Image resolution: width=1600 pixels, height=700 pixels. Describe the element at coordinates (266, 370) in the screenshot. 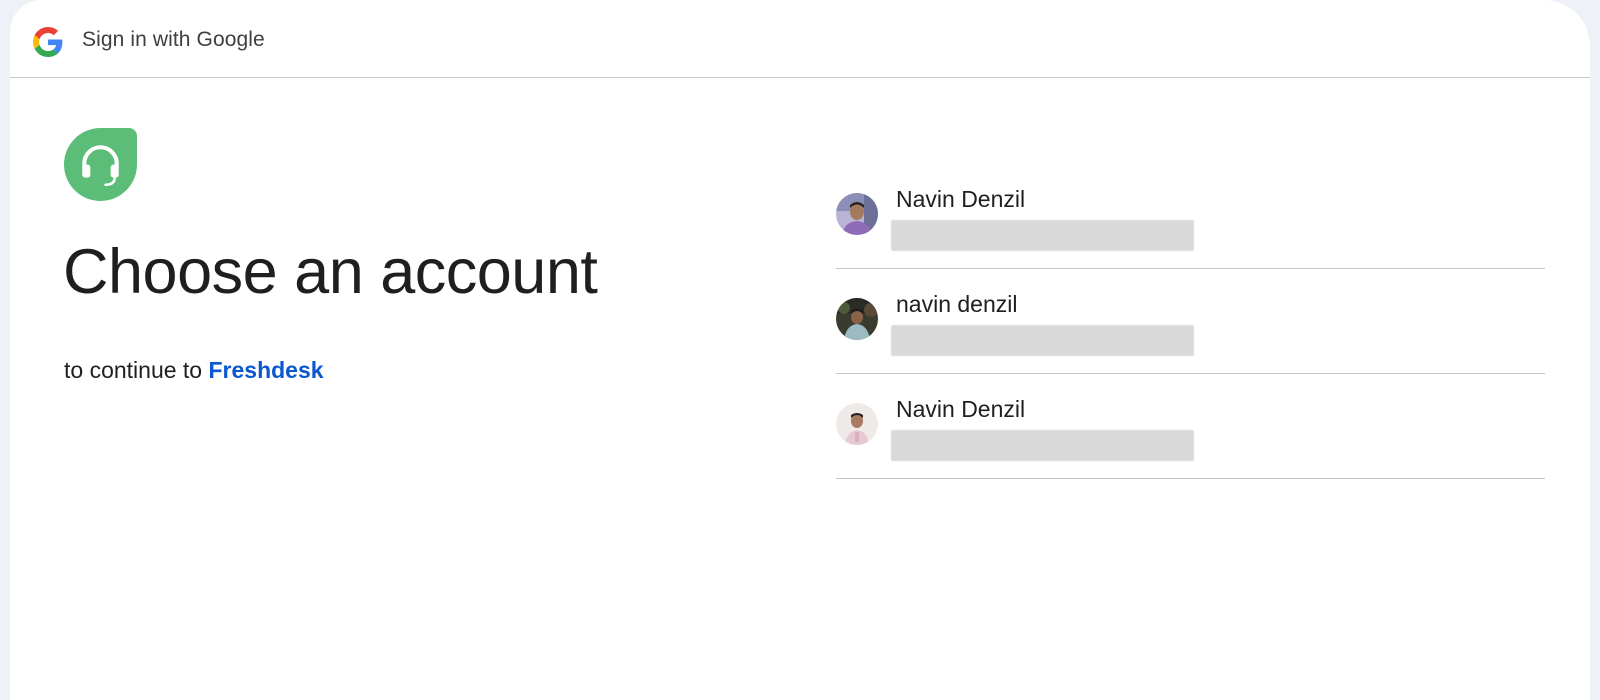

I see `app-name-link: Freshdesk` at that location.